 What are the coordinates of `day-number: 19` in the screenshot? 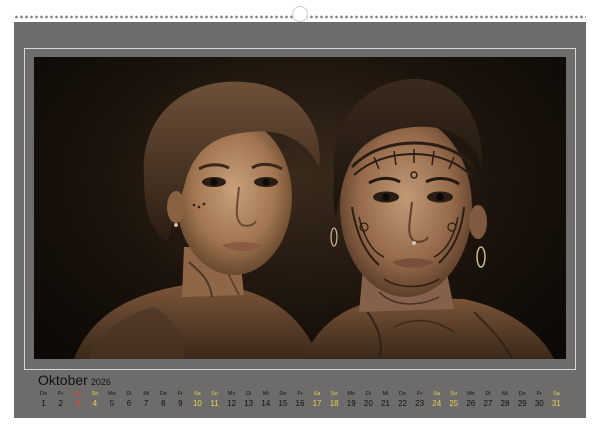 It's located at (351, 403).